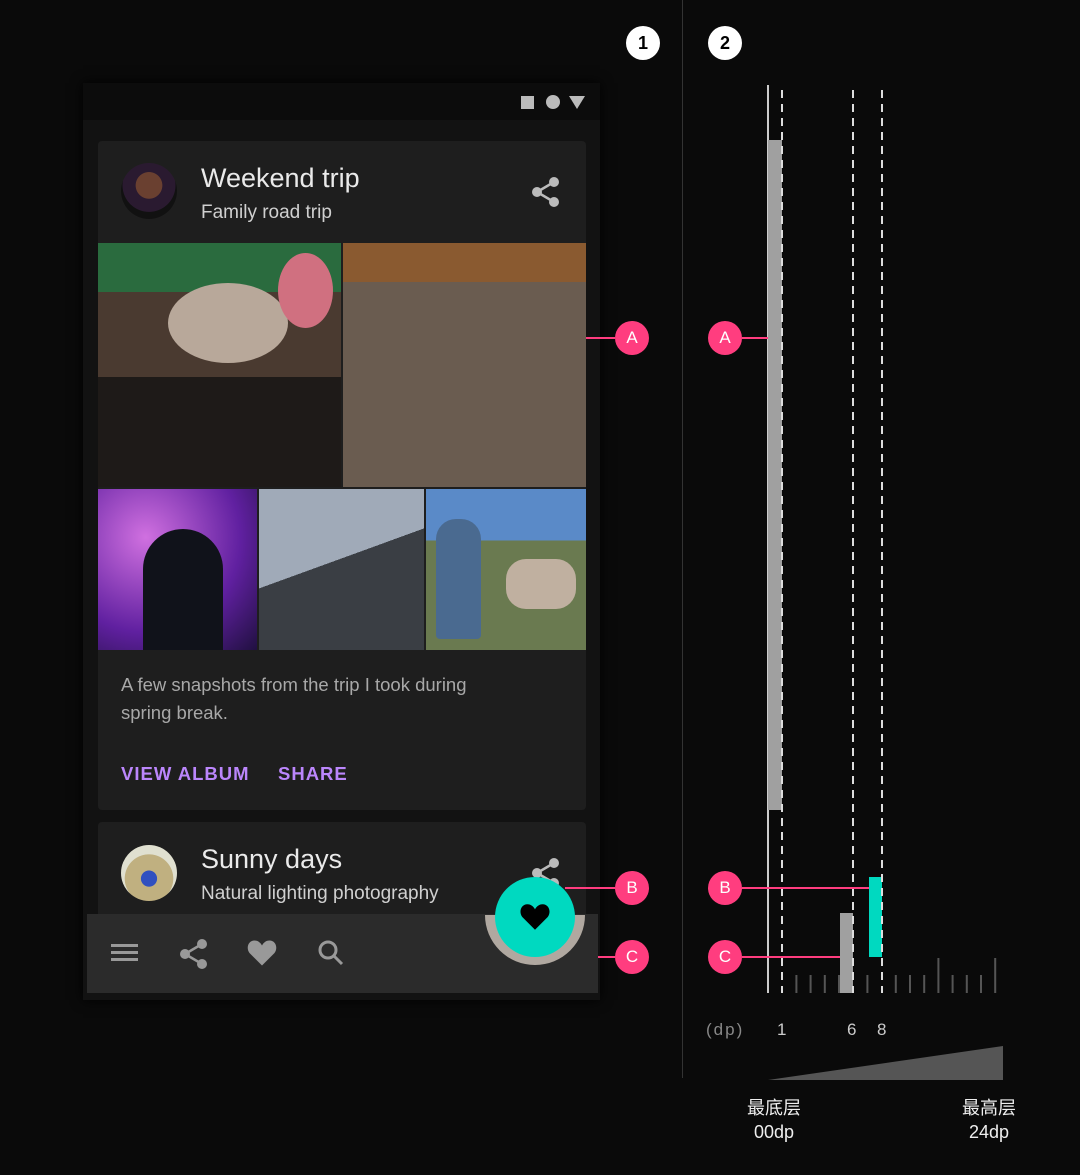 This screenshot has height=1175, width=1080. What do you see at coordinates (775, 475) in the screenshot?
I see `layer-a-bar` at bounding box center [775, 475].